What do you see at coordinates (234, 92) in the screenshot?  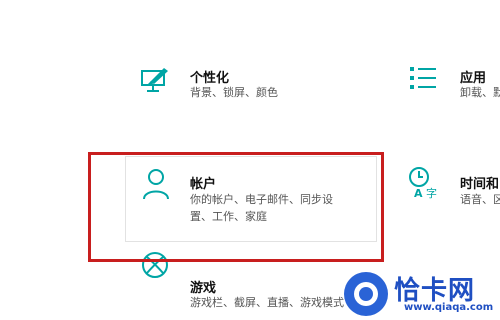 I see `tile-description: 背景、锁屏、颜色` at bounding box center [234, 92].